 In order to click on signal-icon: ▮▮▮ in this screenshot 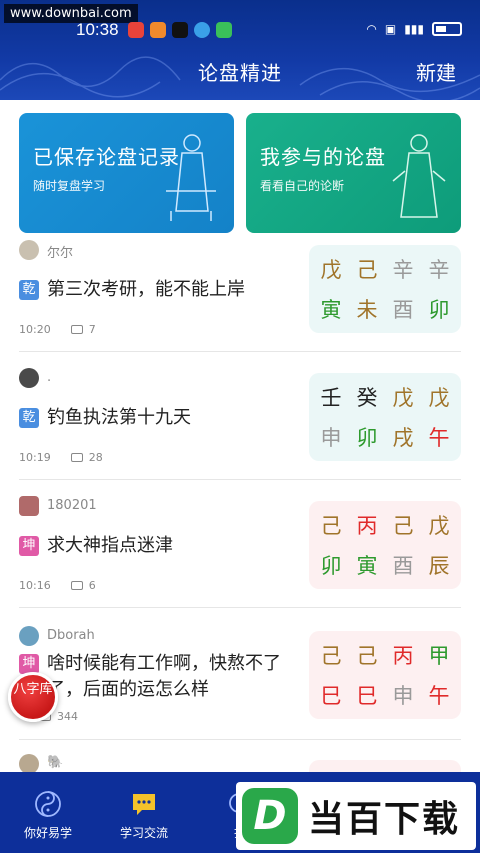, I will do `click(414, 29)`.